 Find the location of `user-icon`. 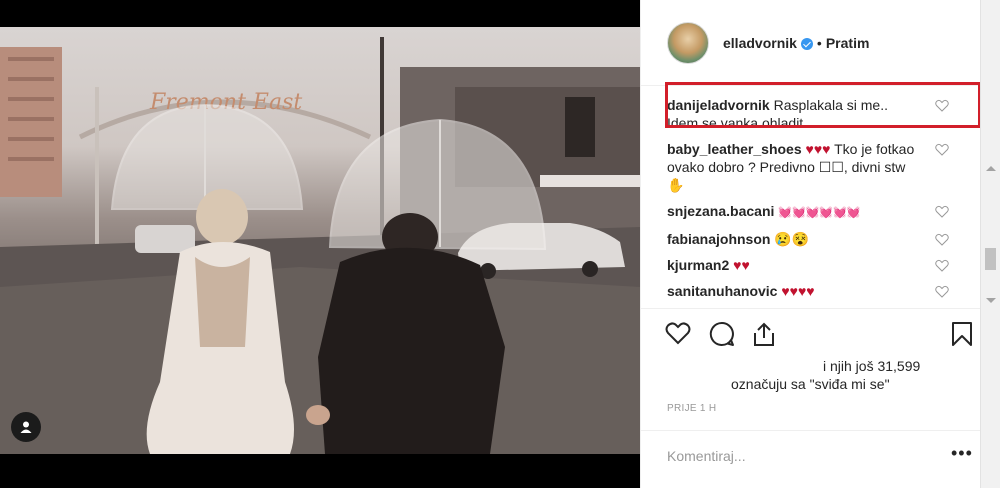

user-icon is located at coordinates (26, 427).